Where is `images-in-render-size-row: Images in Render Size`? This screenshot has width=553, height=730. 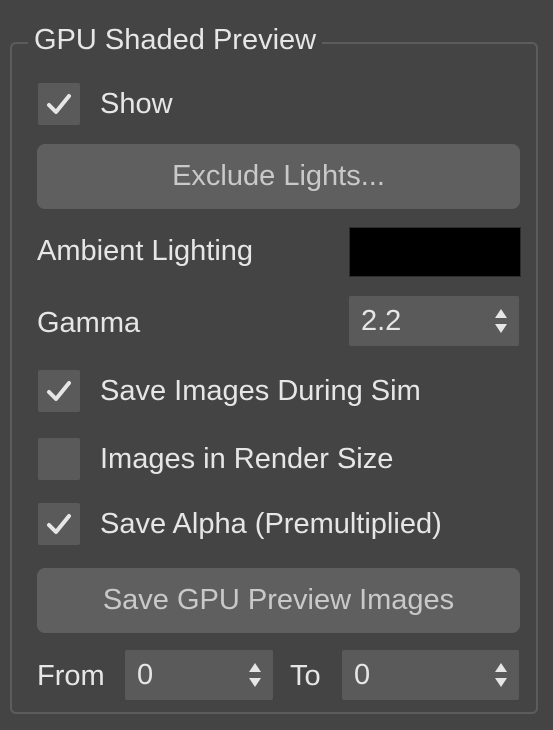 images-in-render-size-row: Images in Render Size is located at coordinates (215, 459).